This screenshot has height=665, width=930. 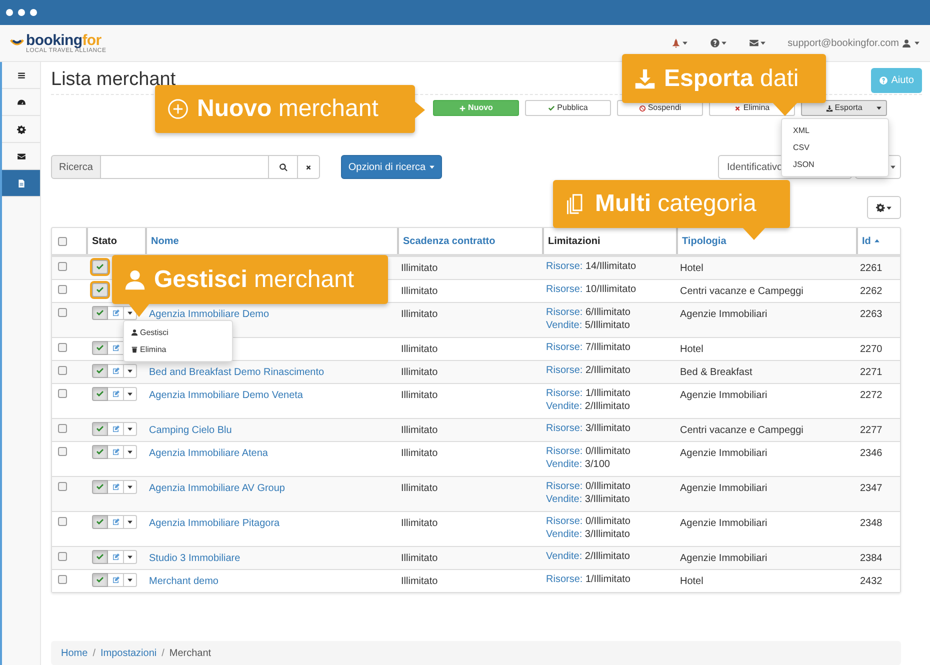 I want to click on column-header: Limitazioni, so click(x=574, y=241).